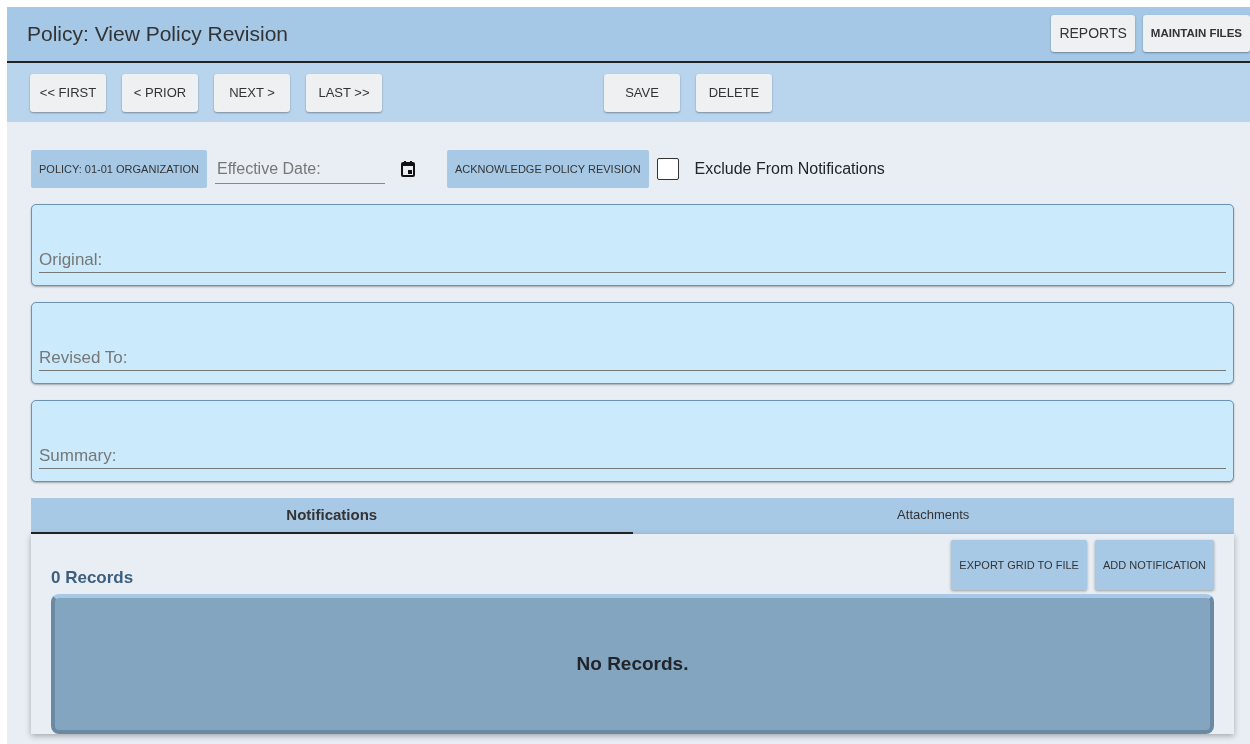 This screenshot has width=1250, height=744. Describe the element at coordinates (1196, 33) in the screenshot. I see `maintain-files-button: MAINTAIN FILES` at that location.